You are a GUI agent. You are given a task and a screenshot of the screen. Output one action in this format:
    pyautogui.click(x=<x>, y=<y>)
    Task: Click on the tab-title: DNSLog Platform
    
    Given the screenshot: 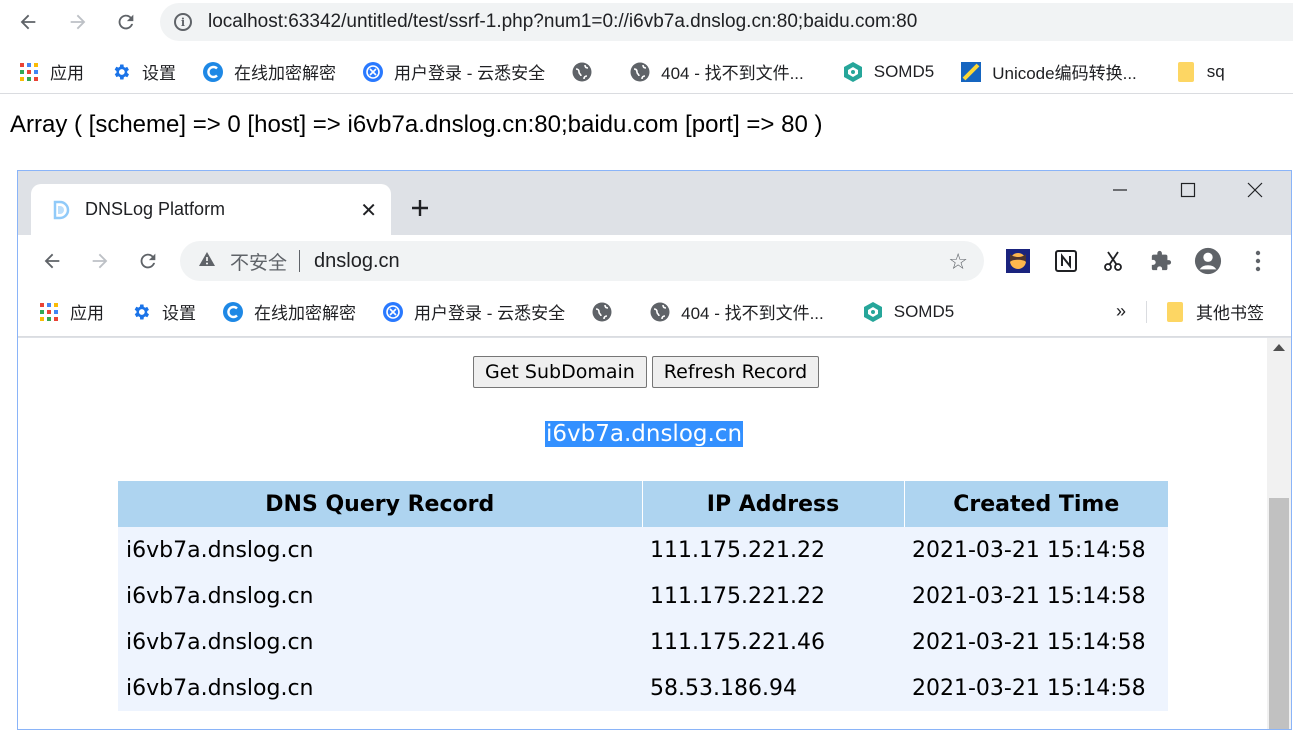 What is the action you would take?
    pyautogui.click(x=155, y=209)
    